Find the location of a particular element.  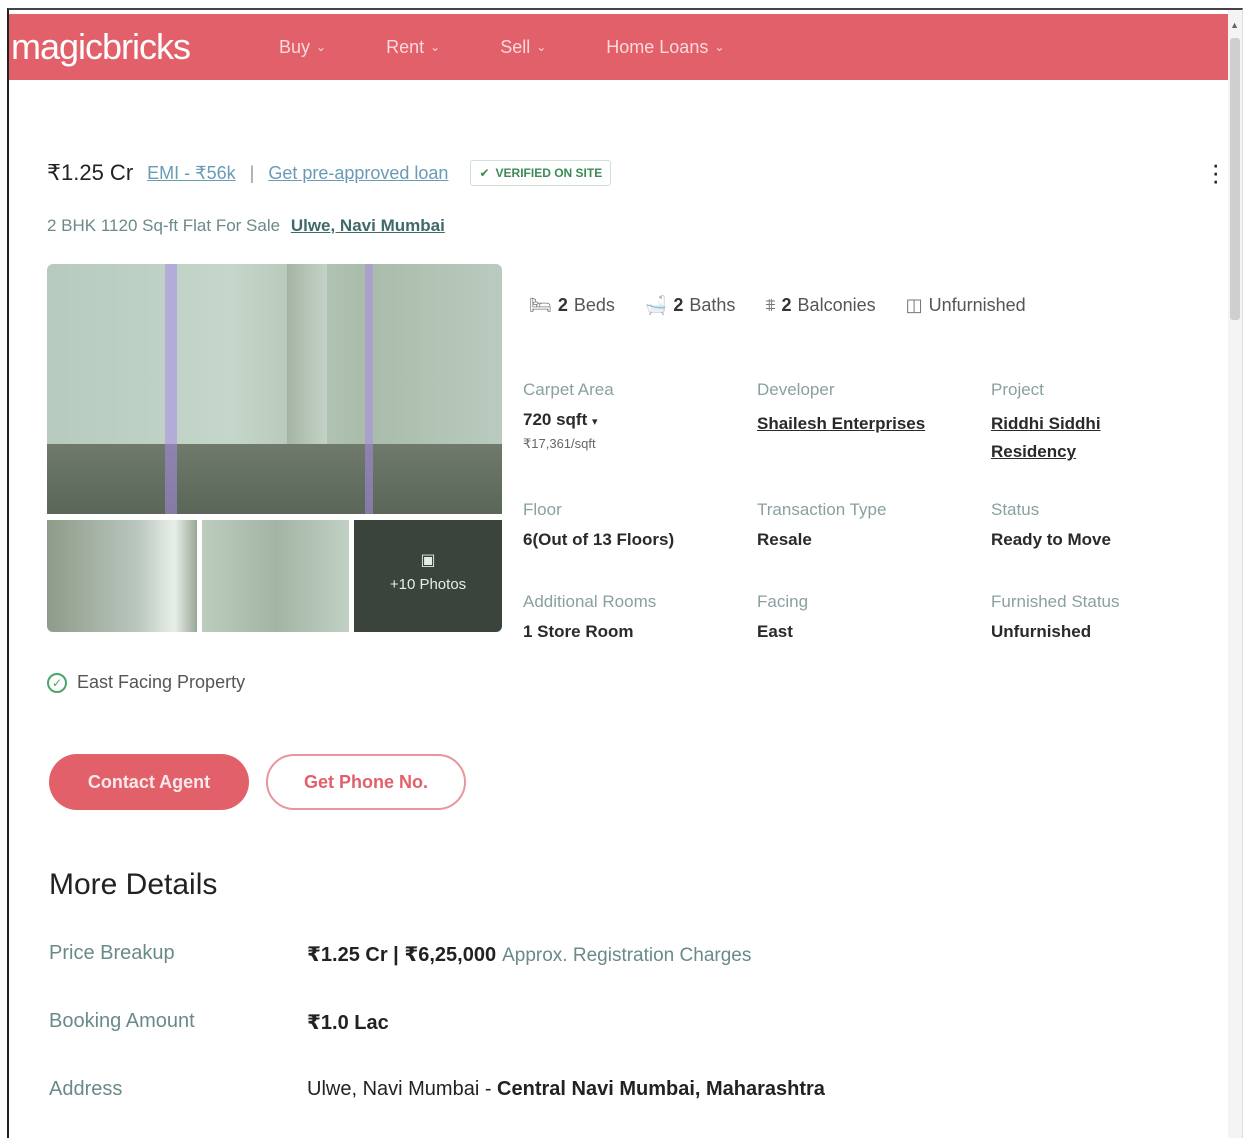

nav-rent: Rent ⌄ is located at coordinates (413, 47).